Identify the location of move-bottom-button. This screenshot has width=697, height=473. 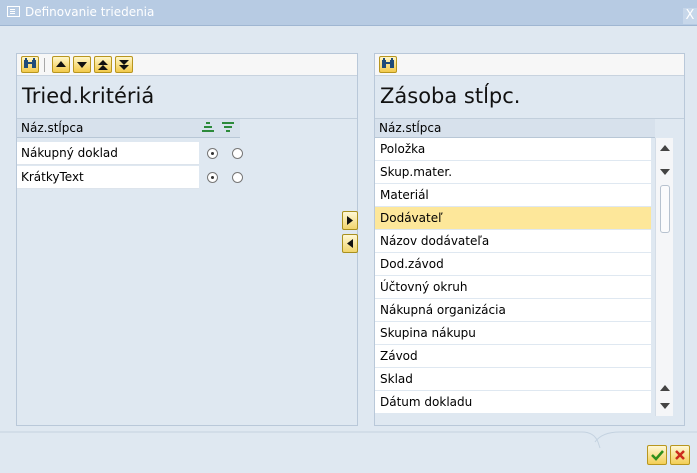
(124, 64).